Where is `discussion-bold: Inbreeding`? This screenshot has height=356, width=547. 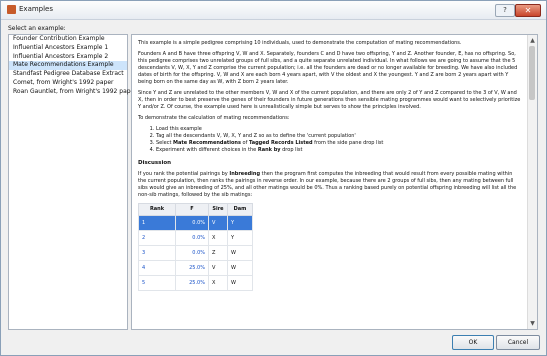
discussion-bold: Inbreeding is located at coordinates (245, 174).